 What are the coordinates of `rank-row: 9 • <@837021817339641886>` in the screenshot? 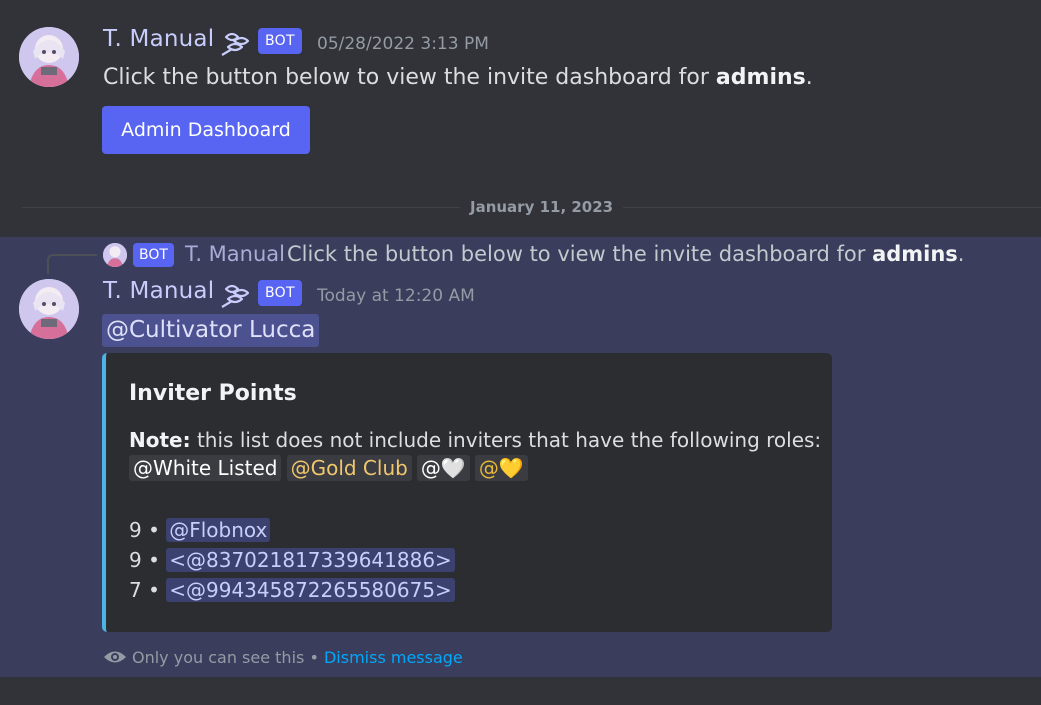 It's located at (292, 560).